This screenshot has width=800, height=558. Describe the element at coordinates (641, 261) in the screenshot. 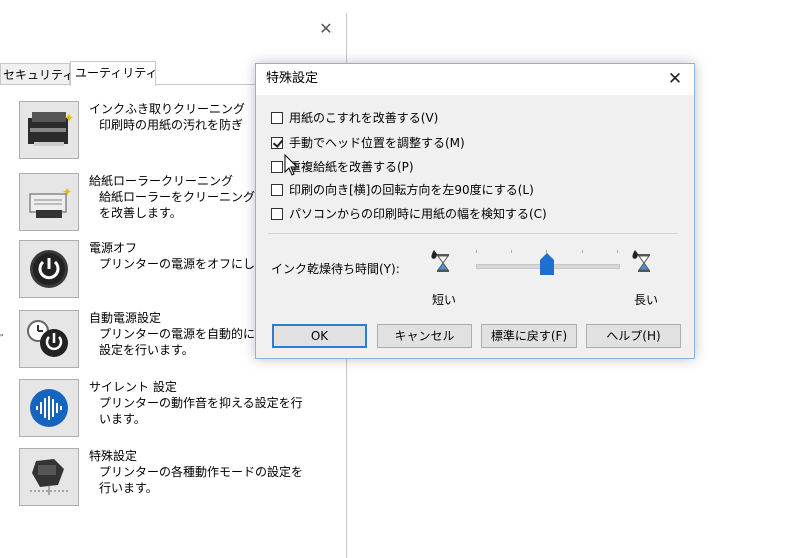

I see `hourglass-long-icon` at that location.